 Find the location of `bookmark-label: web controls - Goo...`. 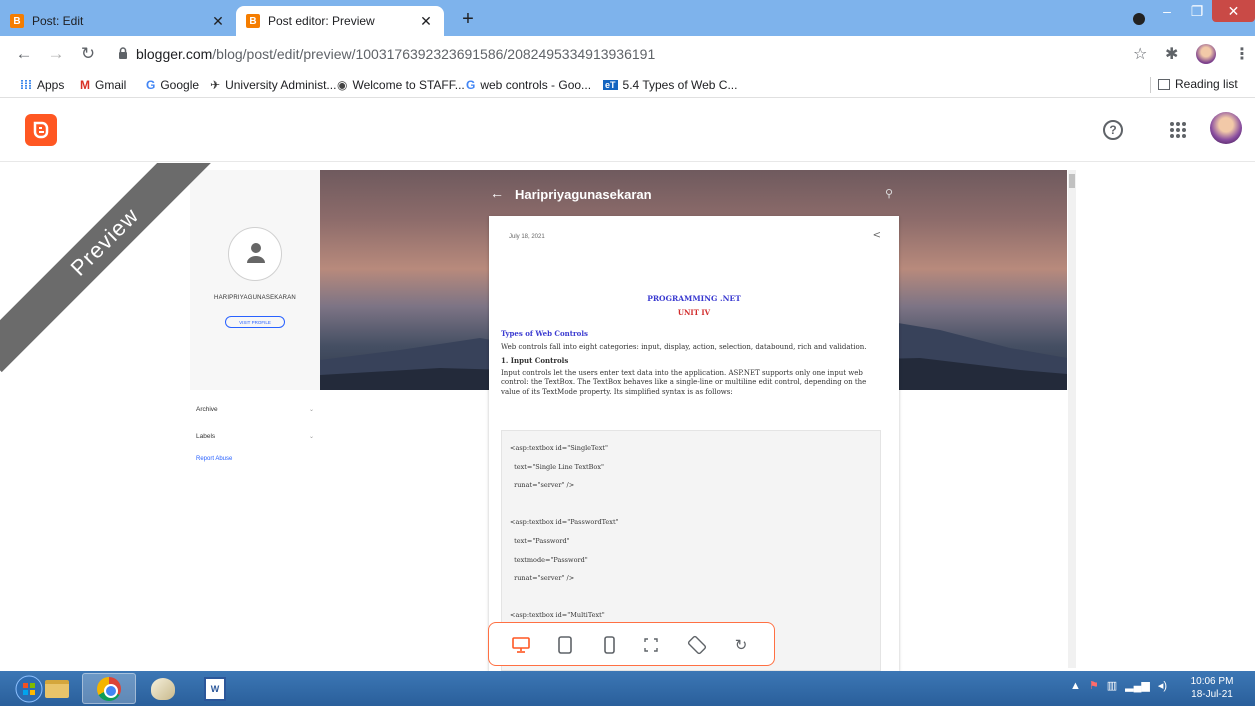

bookmark-label: web controls - Goo... is located at coordinates (536, 85).